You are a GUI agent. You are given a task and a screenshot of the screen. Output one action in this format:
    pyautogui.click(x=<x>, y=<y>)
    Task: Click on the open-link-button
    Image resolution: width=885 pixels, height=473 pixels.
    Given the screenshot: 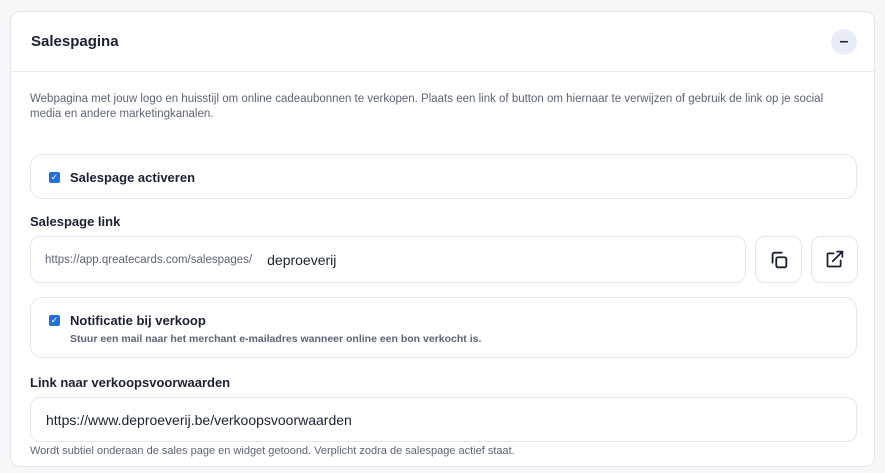 What is the action you would take?
    pyautogui.click(x=834, y=259)
    